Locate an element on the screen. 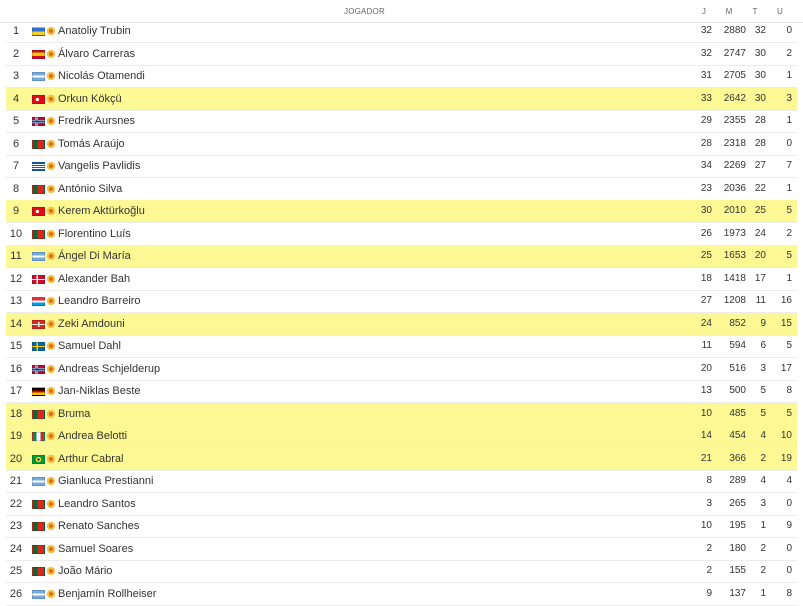 The height and width of the screenshot is (606, 803). player-name-link: Benjamín Rollheiser is located at coordinates (107, 594).